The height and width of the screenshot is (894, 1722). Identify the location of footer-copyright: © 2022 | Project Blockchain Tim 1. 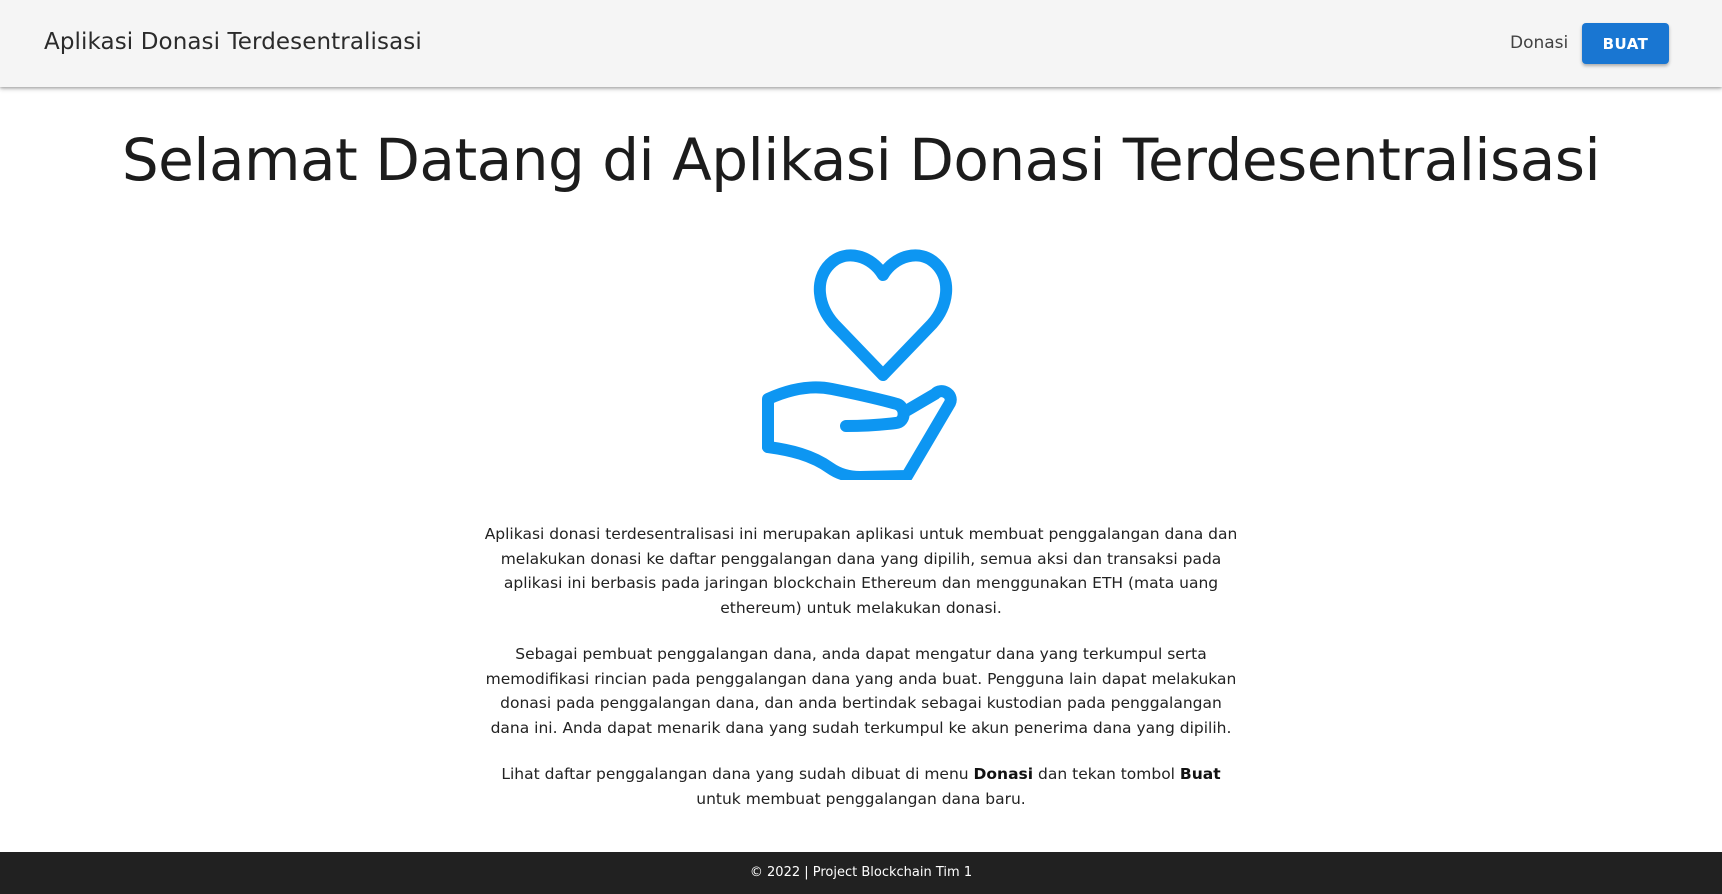
(861, 872).